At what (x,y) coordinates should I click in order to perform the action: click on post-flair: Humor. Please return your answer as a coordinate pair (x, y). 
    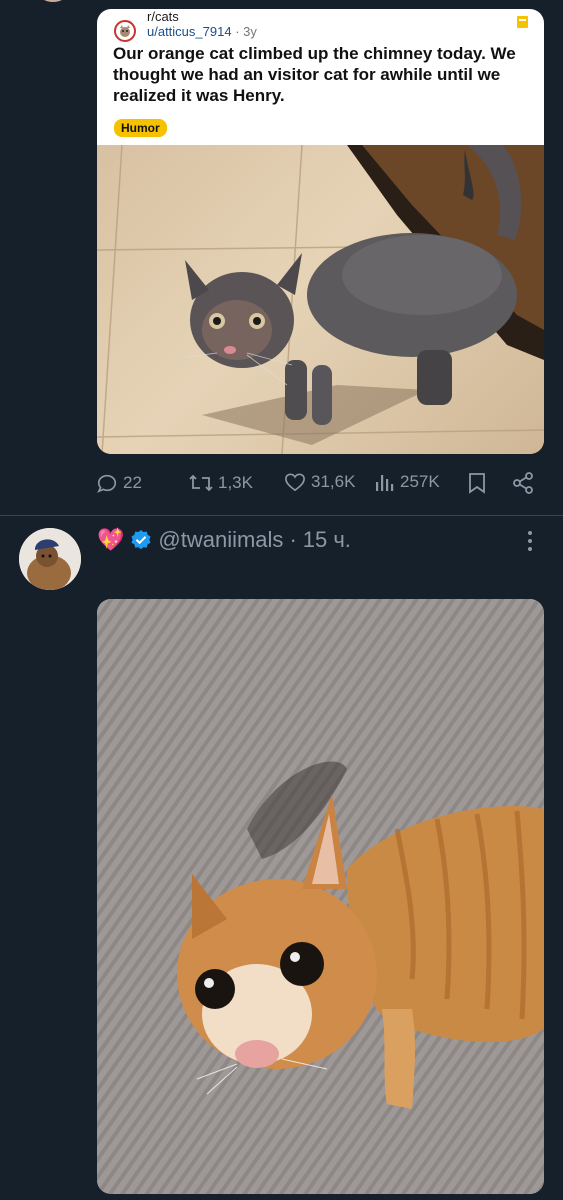
    Looking at the image, I should click on (140, 128).